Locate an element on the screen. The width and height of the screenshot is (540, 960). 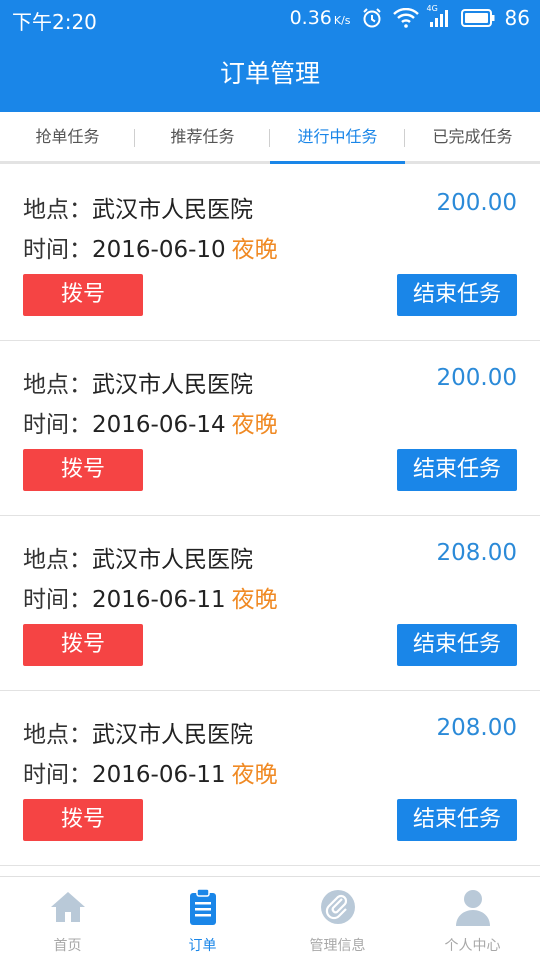
nav-label: 订单 is located at coordinates (202, 946).